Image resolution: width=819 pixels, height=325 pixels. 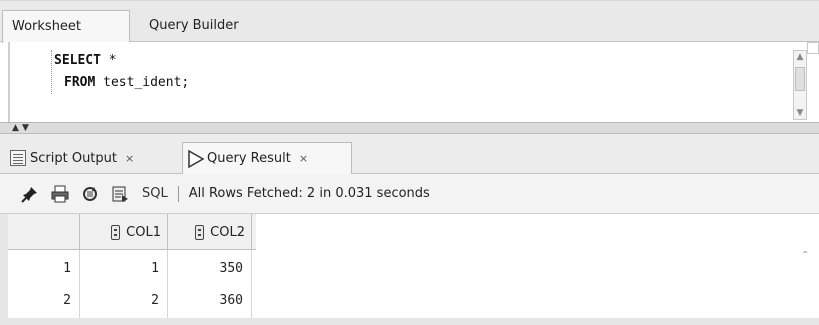 What do you see at coordinates (409, 154) in the screenshot?
I see `result-tab-bar: Script Output × Query Result ×` at bounding box center [409, 154].